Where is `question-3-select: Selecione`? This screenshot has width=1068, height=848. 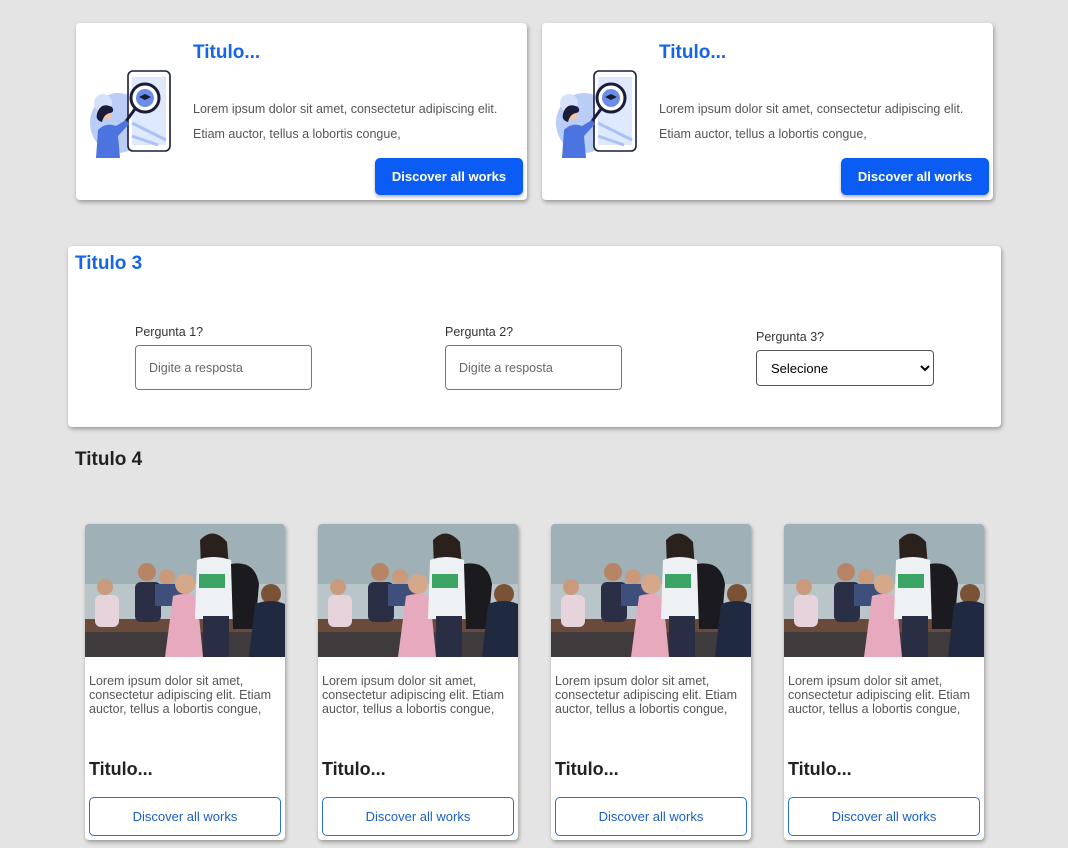
question-3-select: Selecione is located at coordinates (845, 368).